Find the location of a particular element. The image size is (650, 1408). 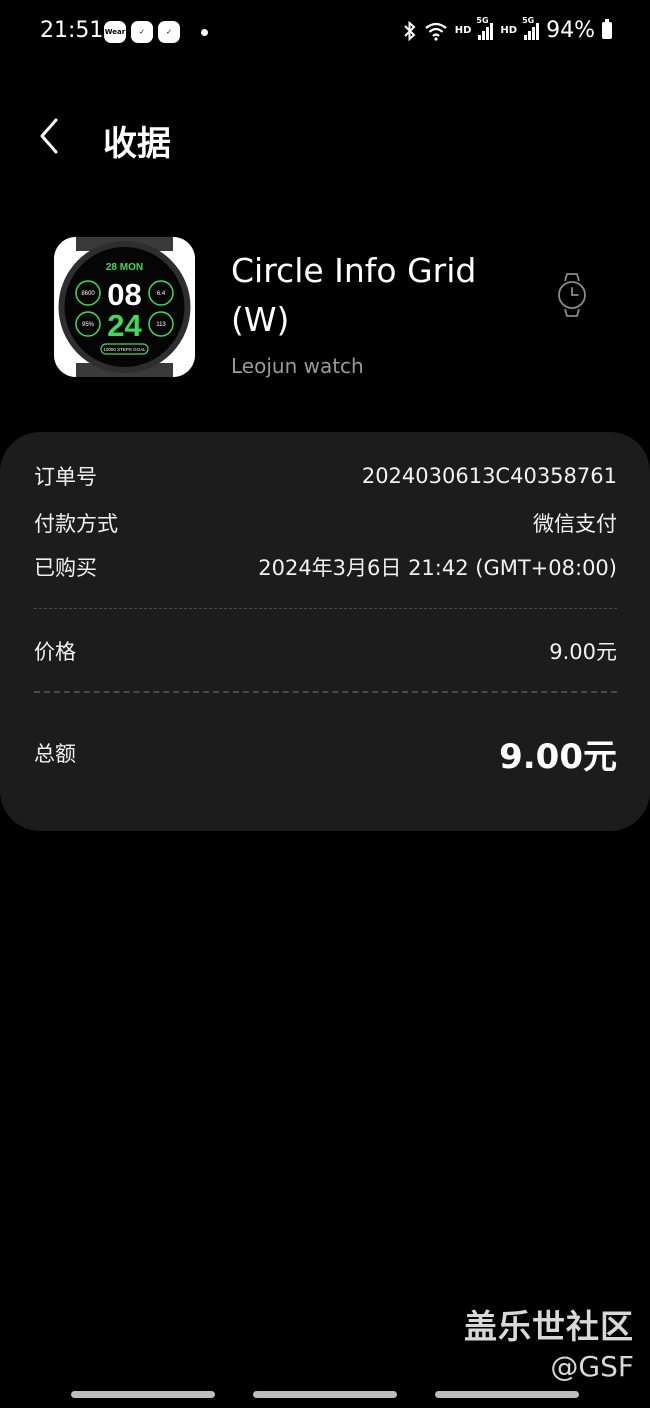

purchase-date-value: 2024年3月6日 21:42 (GMT+08:00) is located at coordinates (437, 568).